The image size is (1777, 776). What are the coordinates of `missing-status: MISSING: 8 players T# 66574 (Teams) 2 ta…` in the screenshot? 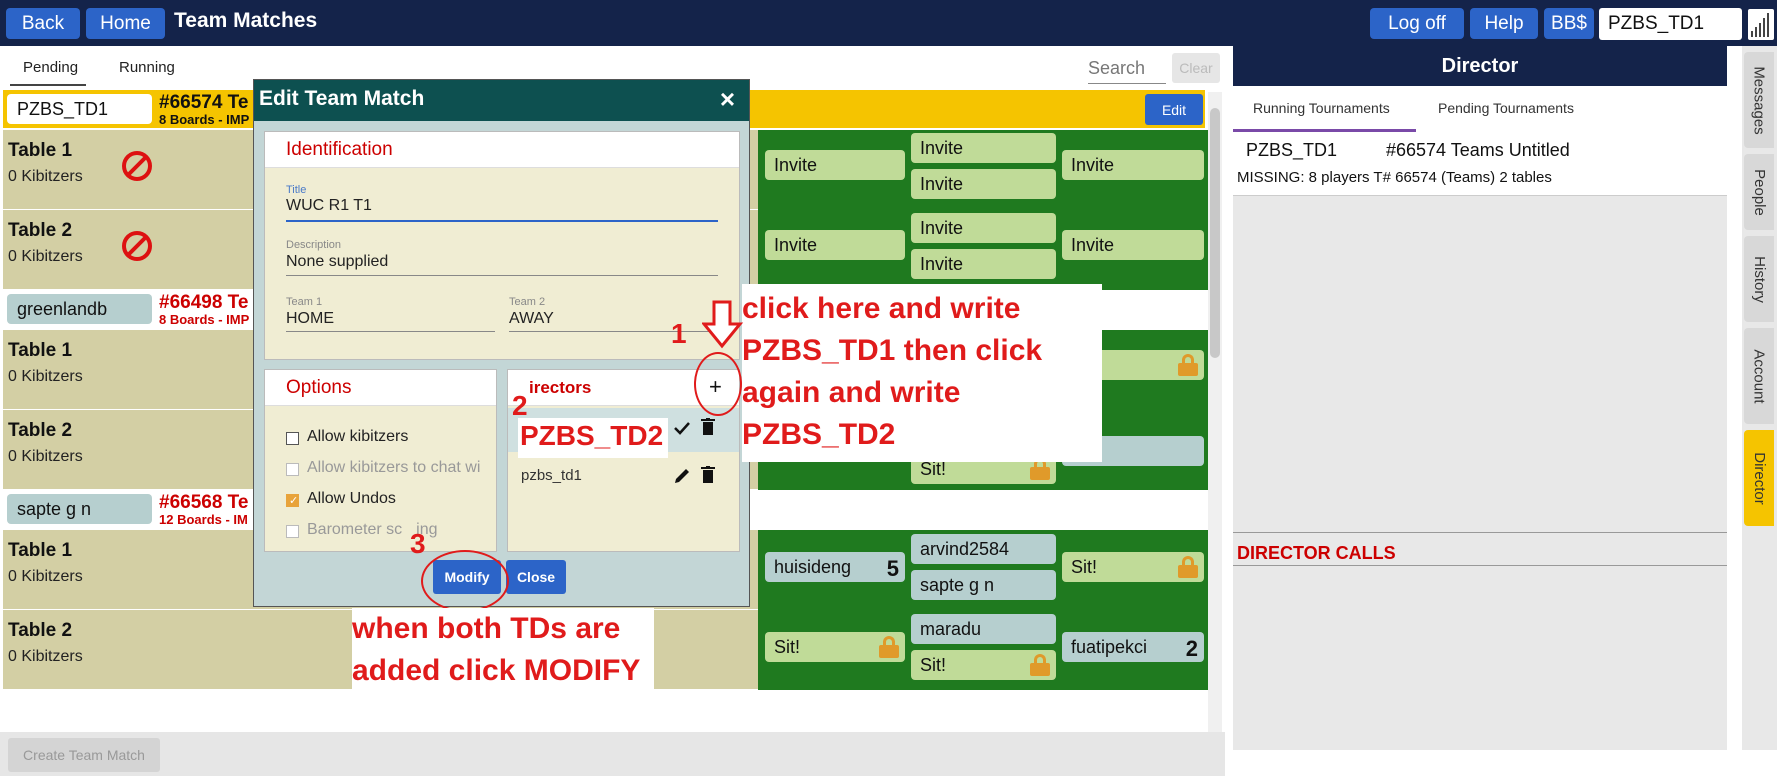 It's located at (1394, 177).